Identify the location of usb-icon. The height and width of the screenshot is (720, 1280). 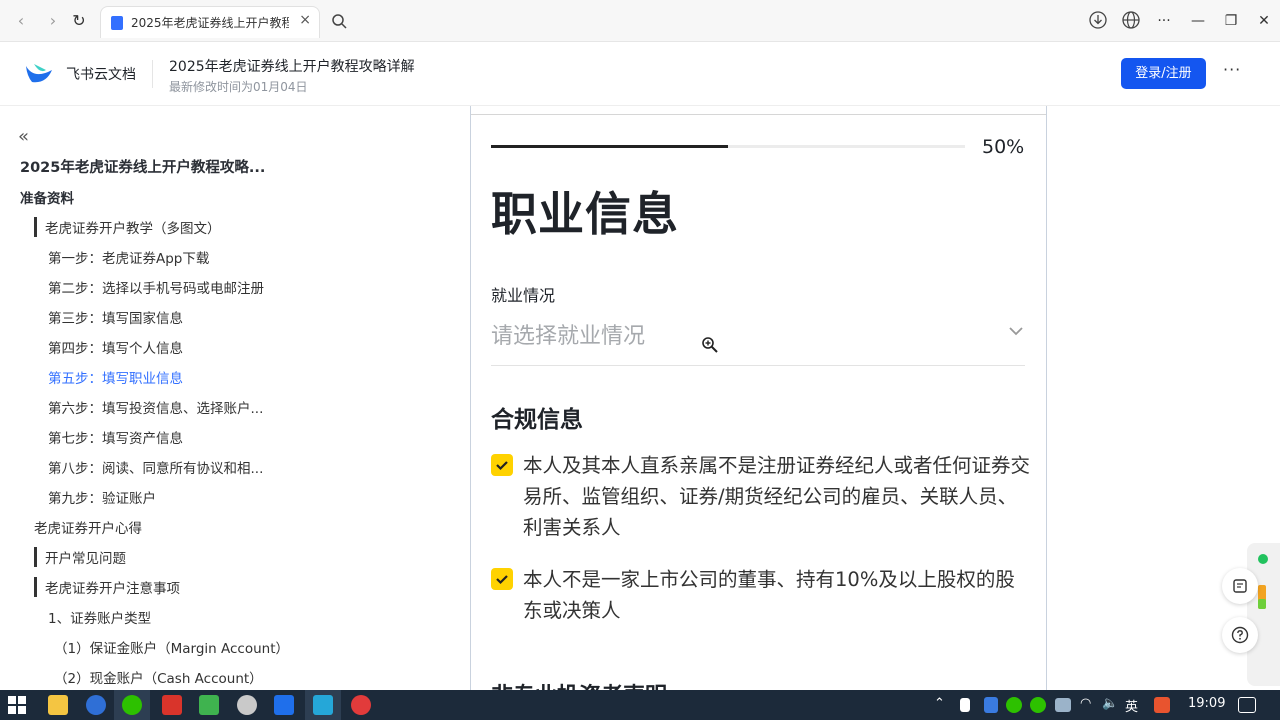
(965, 705).